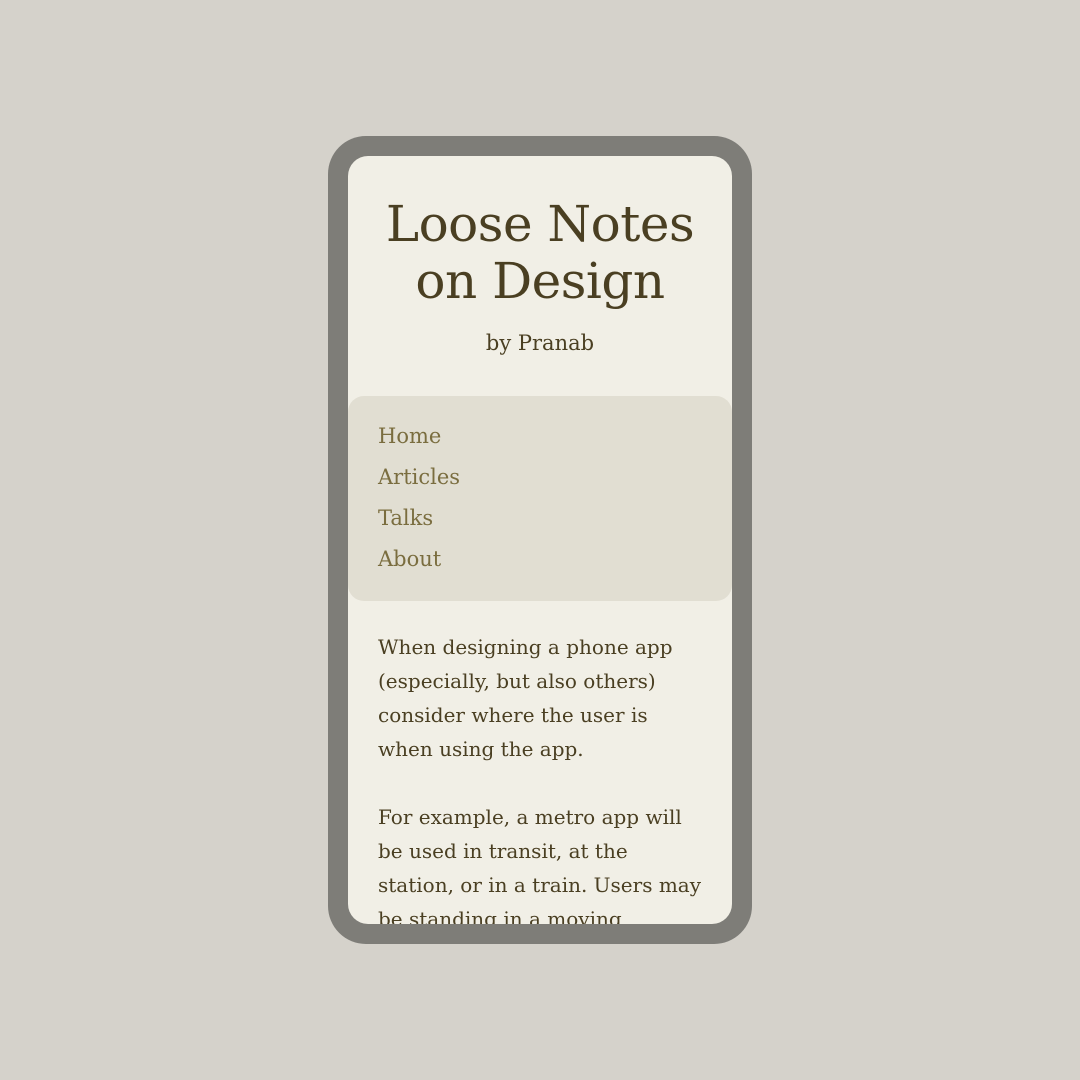 Image resolution: width=1080 pixels, height=1080 pixels. I want to click on site-title: Loose Notes on Design, so click(540, 253).